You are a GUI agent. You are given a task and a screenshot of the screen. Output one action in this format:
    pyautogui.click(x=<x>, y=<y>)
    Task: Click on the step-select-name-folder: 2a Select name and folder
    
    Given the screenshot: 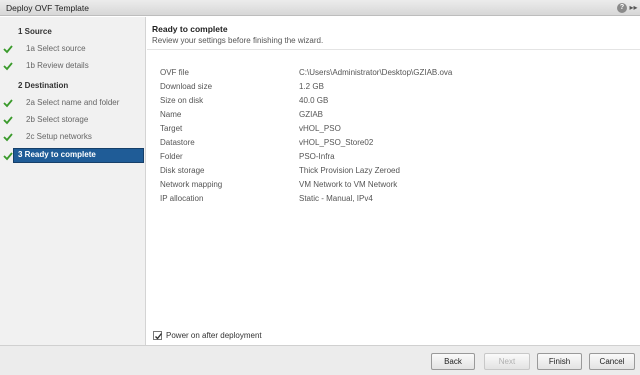 What is the action you would take?
    pyautogui.click(x=72, y=103)
    